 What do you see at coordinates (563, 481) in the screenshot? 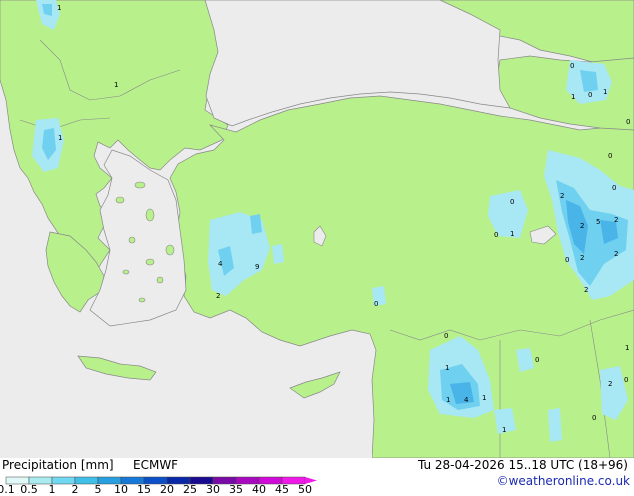
I see `site-credit-link: ©weatheronline.co.uk` at bounding box center [563, 481].